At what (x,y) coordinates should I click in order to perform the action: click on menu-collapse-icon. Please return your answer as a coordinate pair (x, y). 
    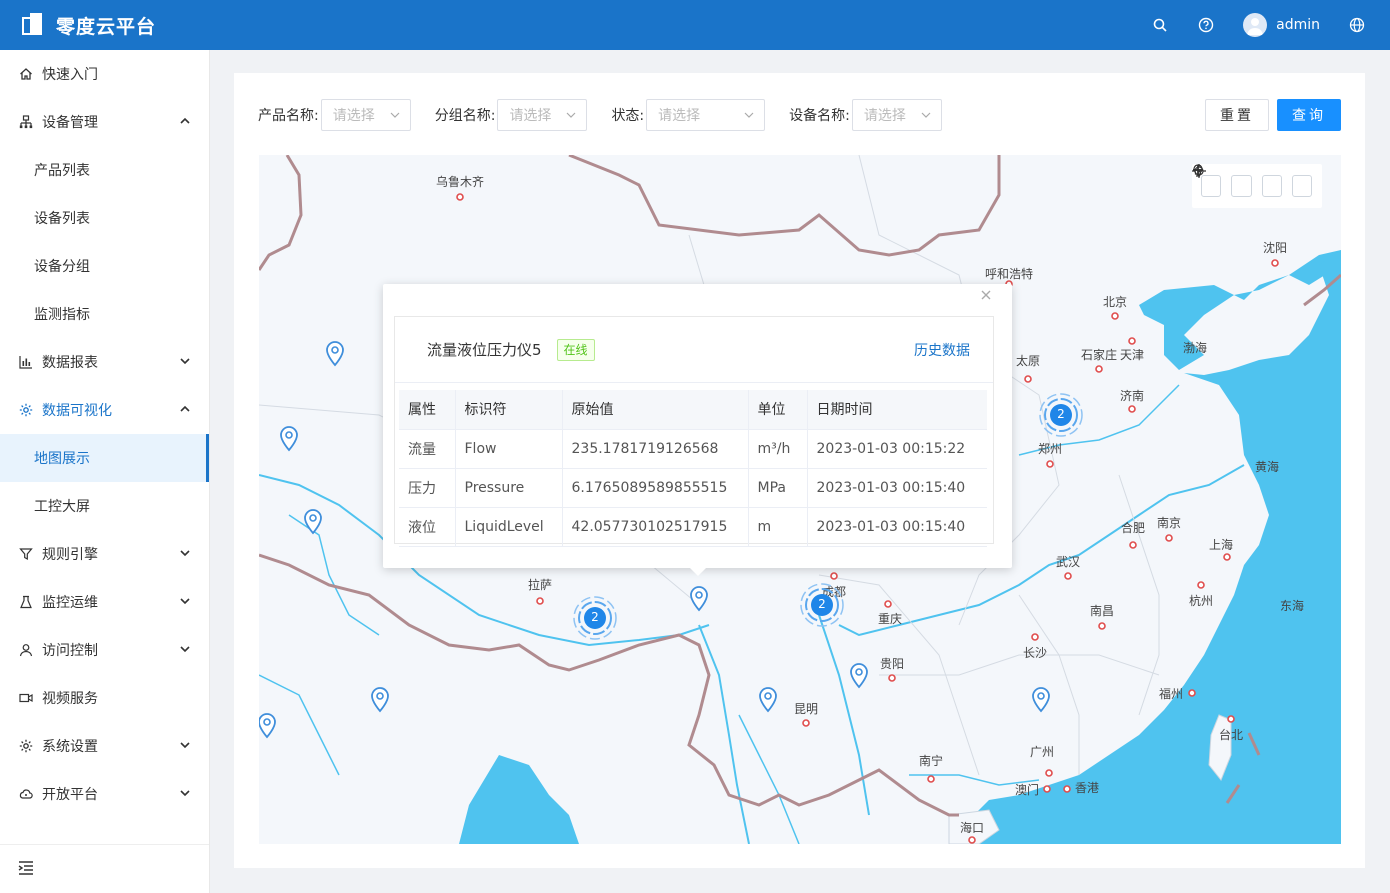
    Looking at the image, I should click on (26, 868).